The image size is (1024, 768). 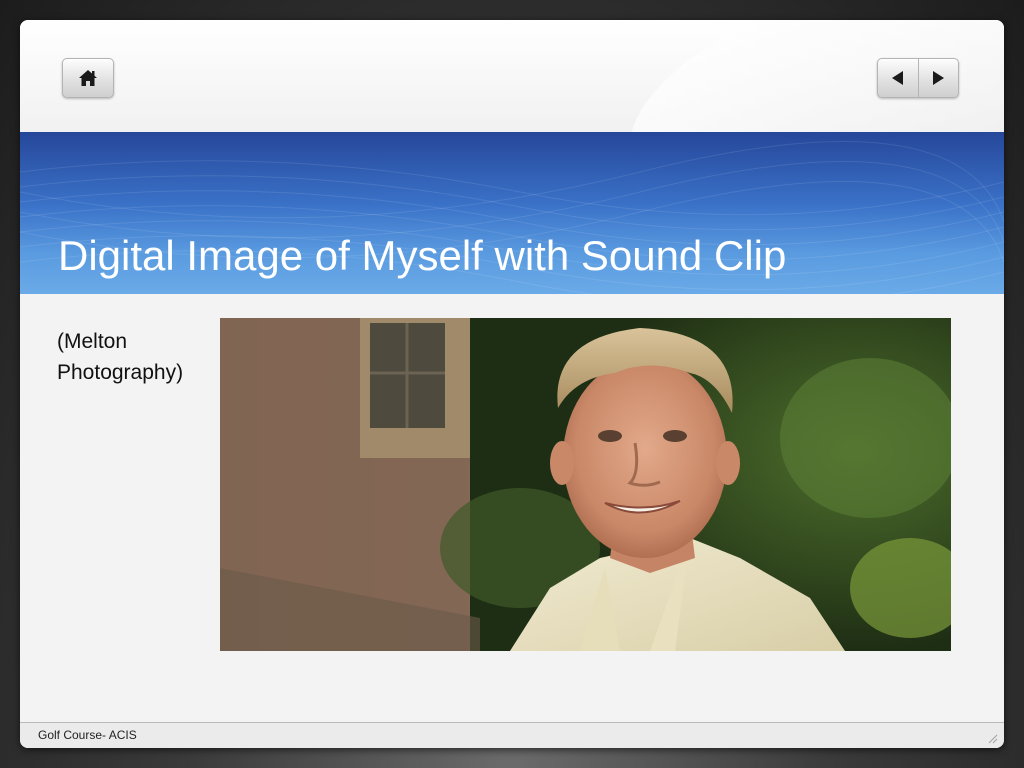 I want to click on triangle-right-icon, so click(x=939, y=78).